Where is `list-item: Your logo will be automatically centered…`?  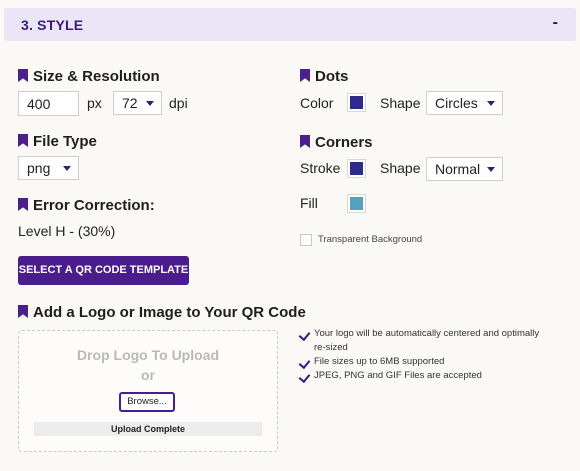
list-item: Your logo will be automatically centered… is located at coordinates (424, 341).